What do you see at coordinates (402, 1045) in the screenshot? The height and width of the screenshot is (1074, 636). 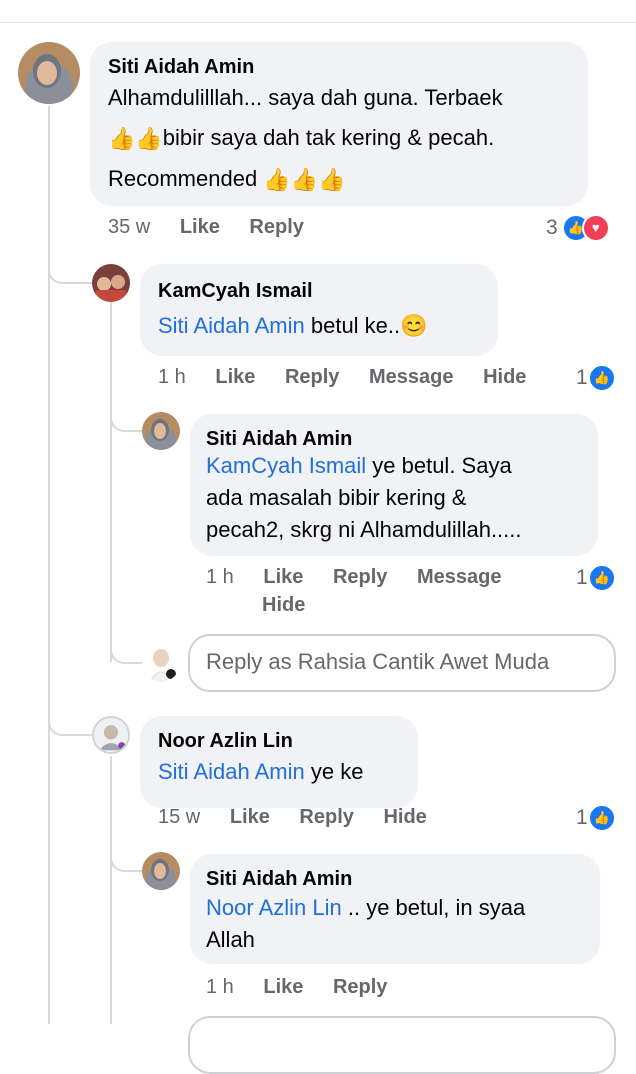 I see `reply-input-partial` at bounding box center [402, 1045].